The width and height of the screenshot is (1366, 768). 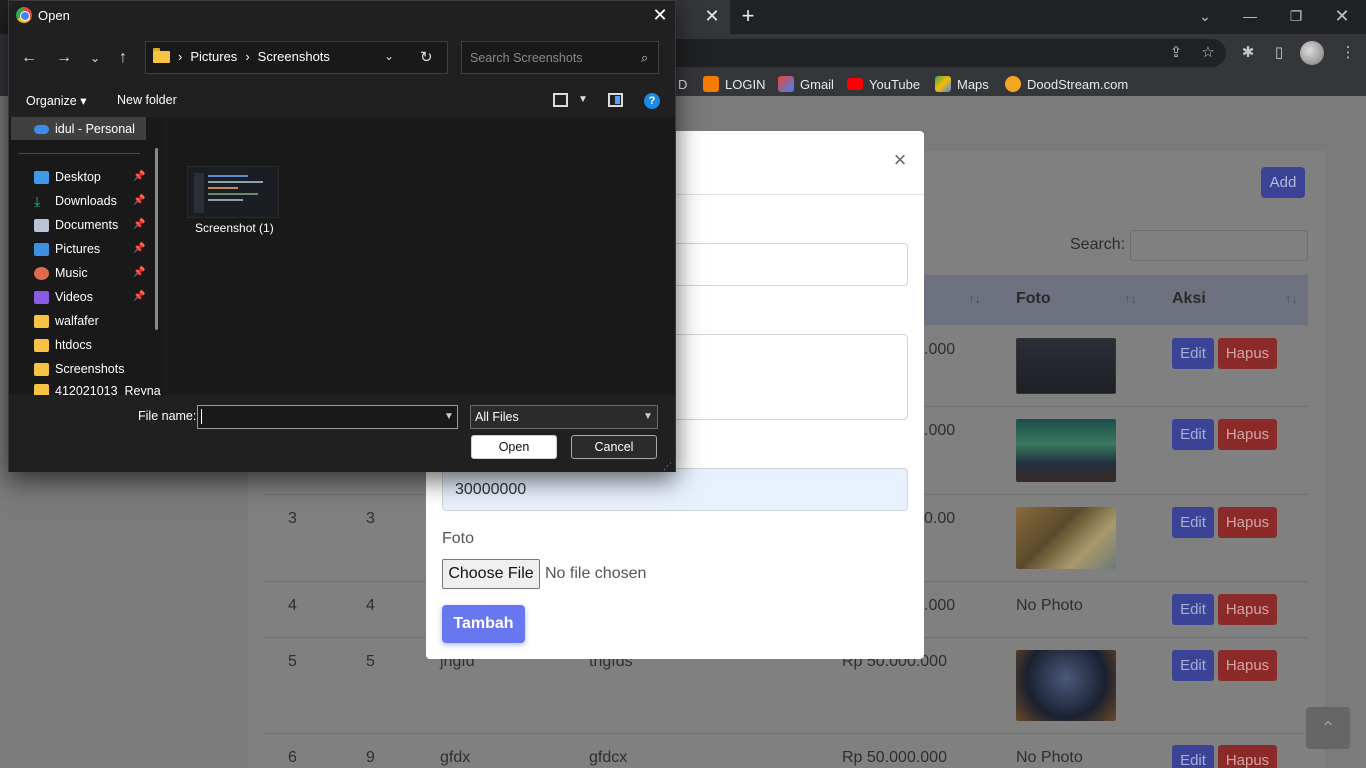 I want to click on restore-icon: ❐, so click(x=1296, y=16).